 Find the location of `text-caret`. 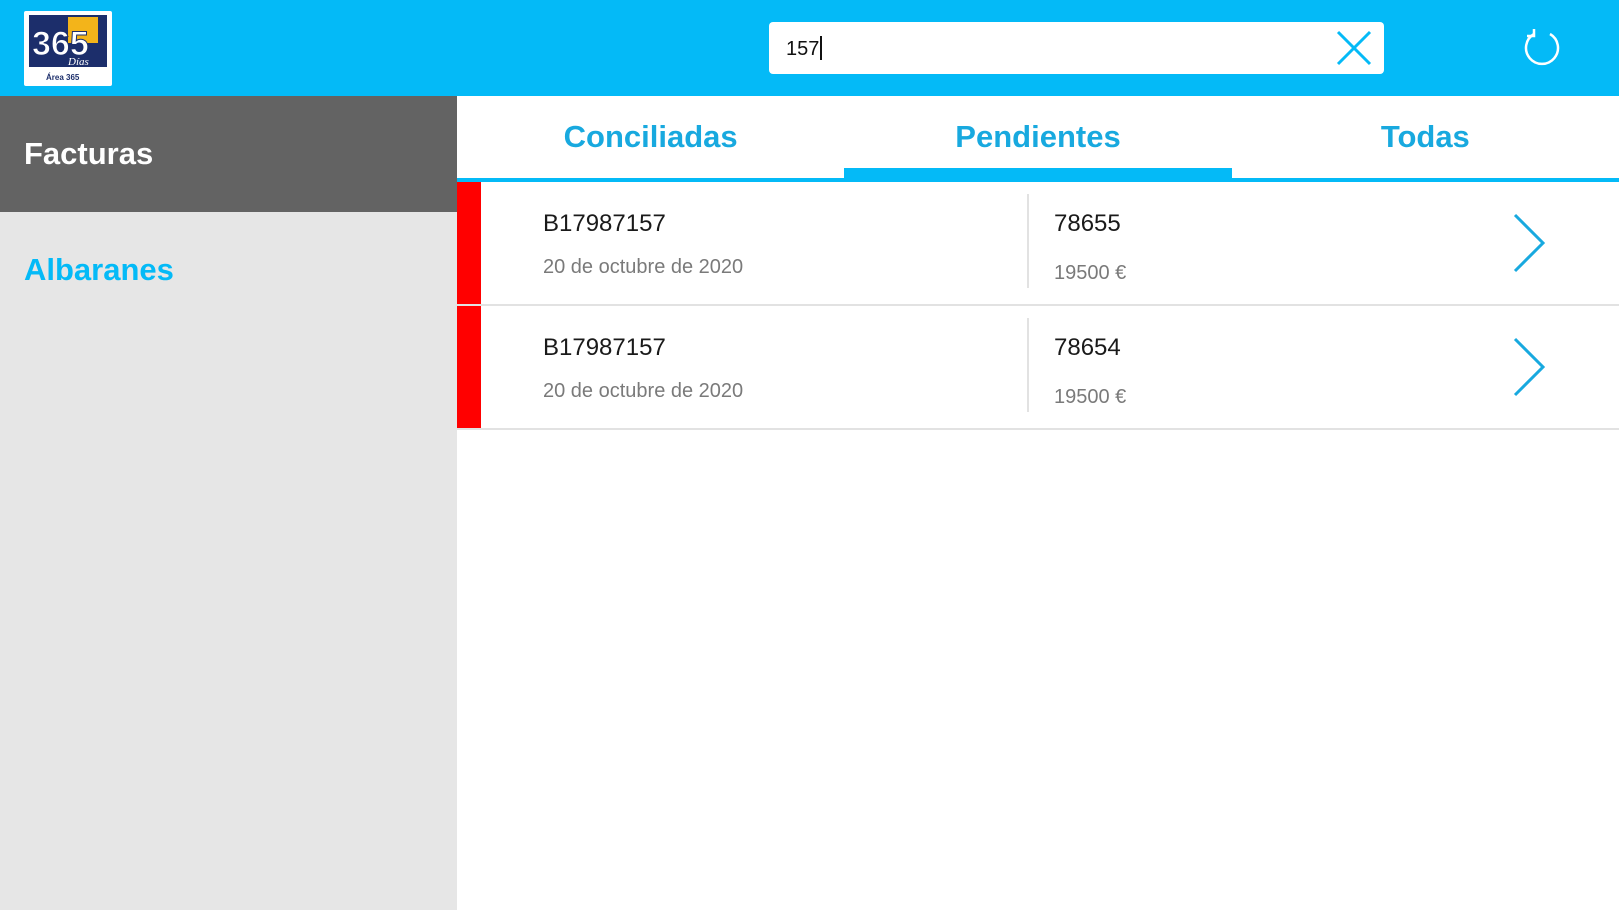

text-caret is located at coordinates (821, 48).